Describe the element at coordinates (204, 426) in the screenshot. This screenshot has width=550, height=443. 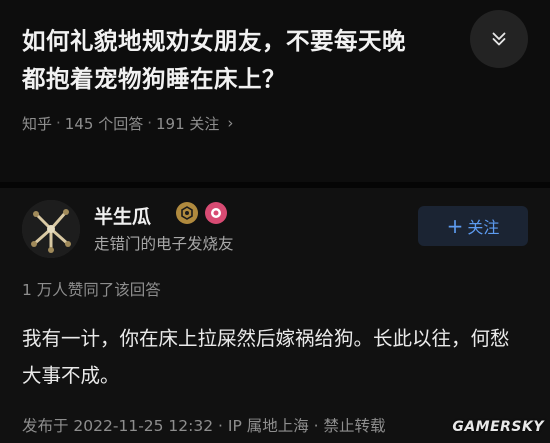
I see `answer-meta: 发布于 2022-11-25 12:32 · IP 属地上海 · 禁止转载` at that location.